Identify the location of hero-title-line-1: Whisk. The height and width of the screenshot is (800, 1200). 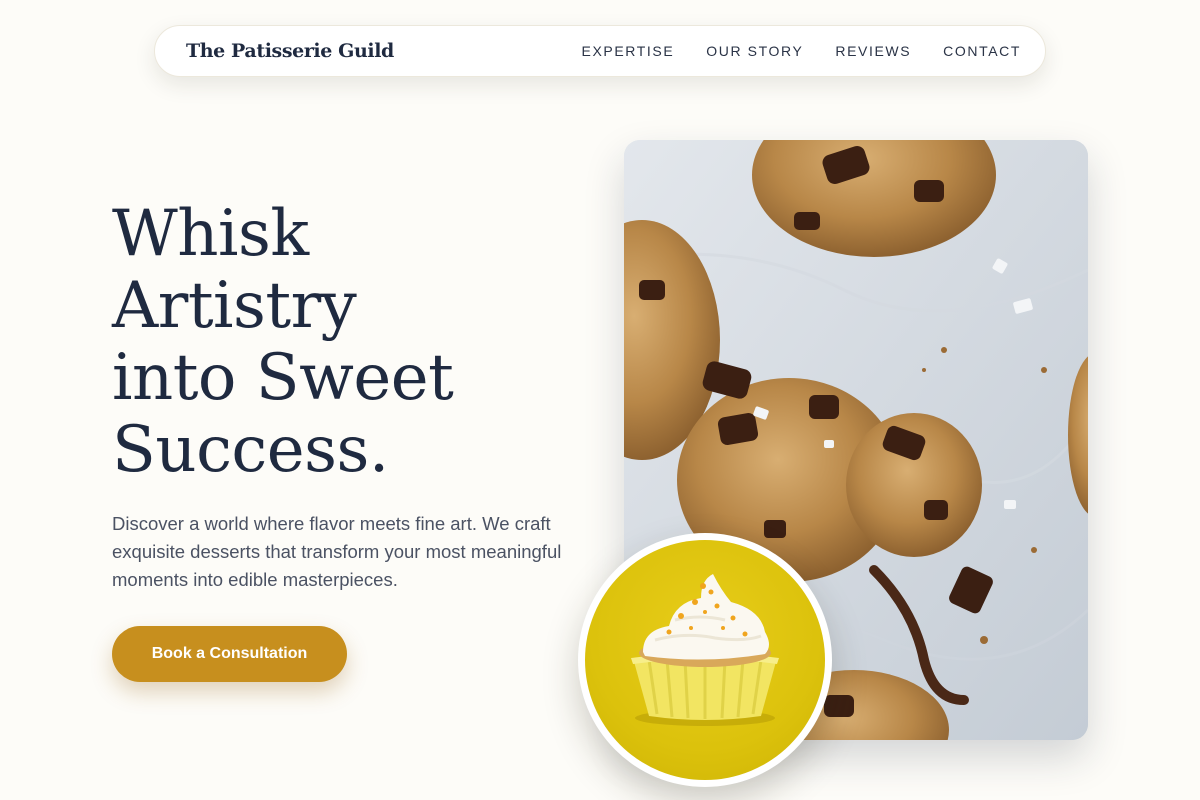
(210, 234).